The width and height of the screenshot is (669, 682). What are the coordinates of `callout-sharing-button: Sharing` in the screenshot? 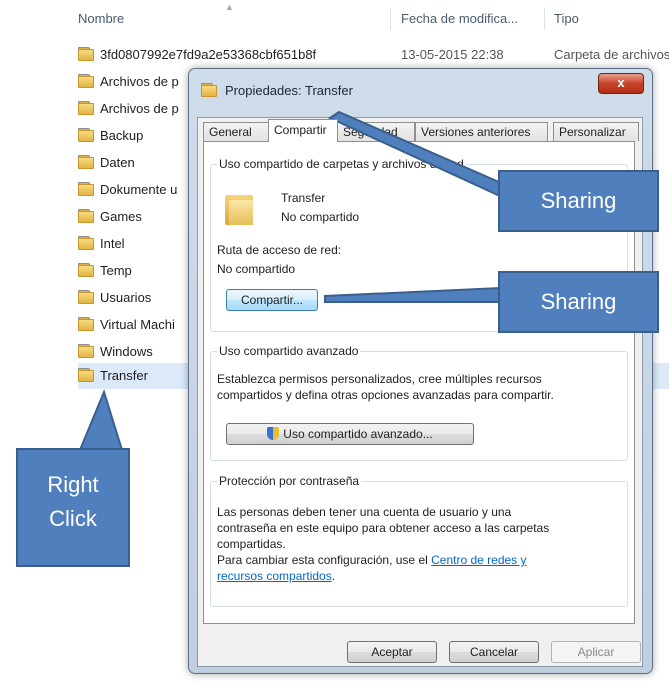 It's located at (578, 302).